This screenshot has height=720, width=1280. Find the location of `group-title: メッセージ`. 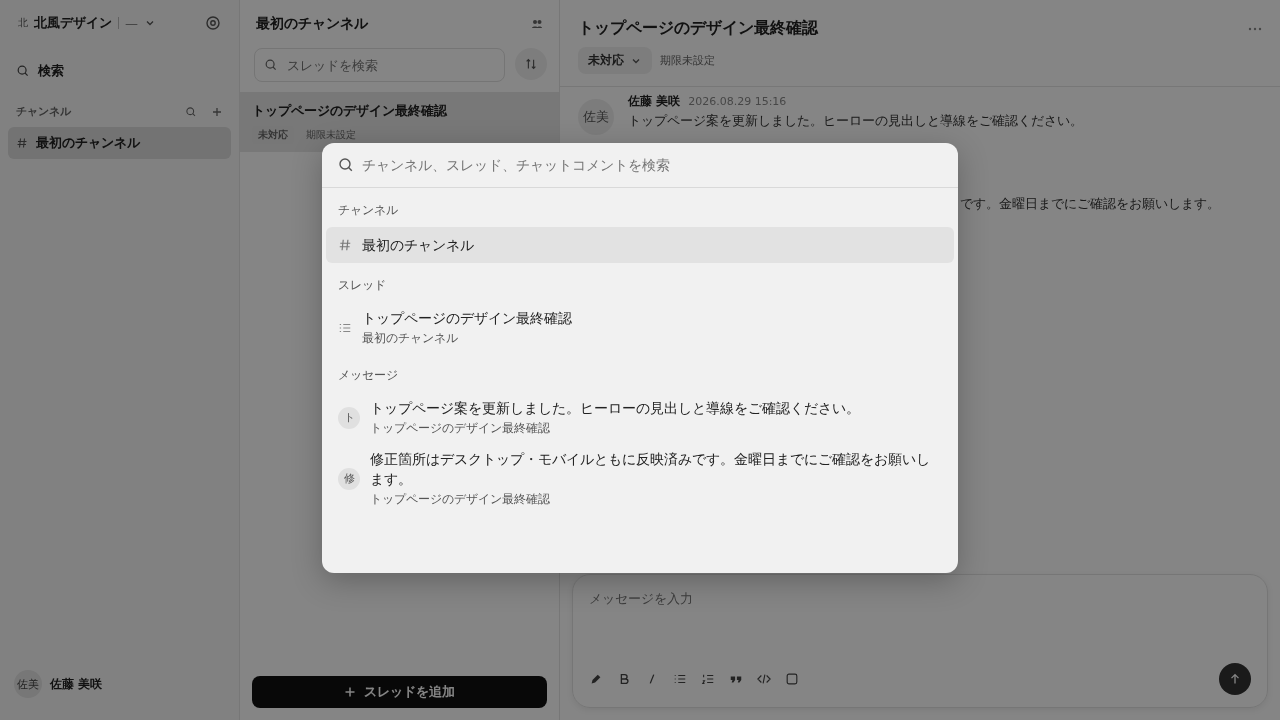

group-title: メッセージ is located at coordinates (368, 375).